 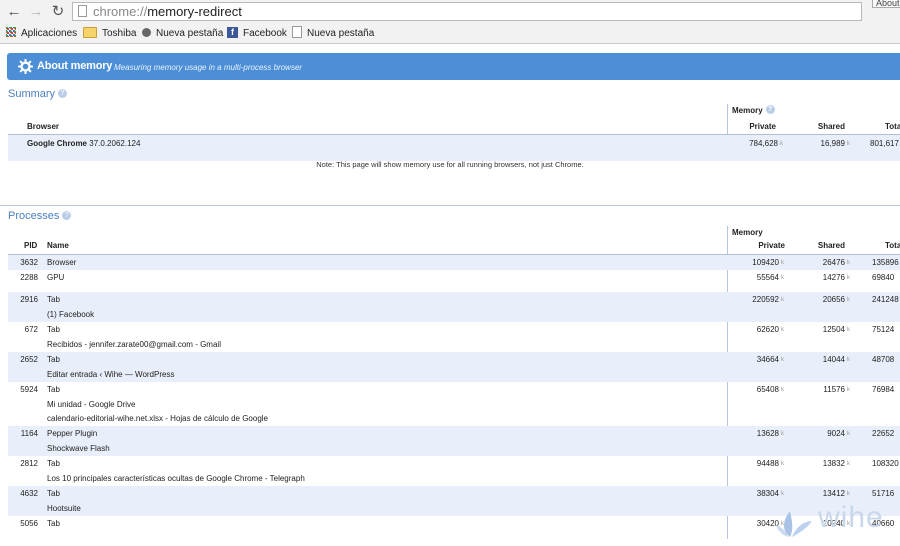 What do you see at coordinates (78, 448) in the screenshot?
I see `process-title: Shockwave Flash` at bounding box center [78, 448].